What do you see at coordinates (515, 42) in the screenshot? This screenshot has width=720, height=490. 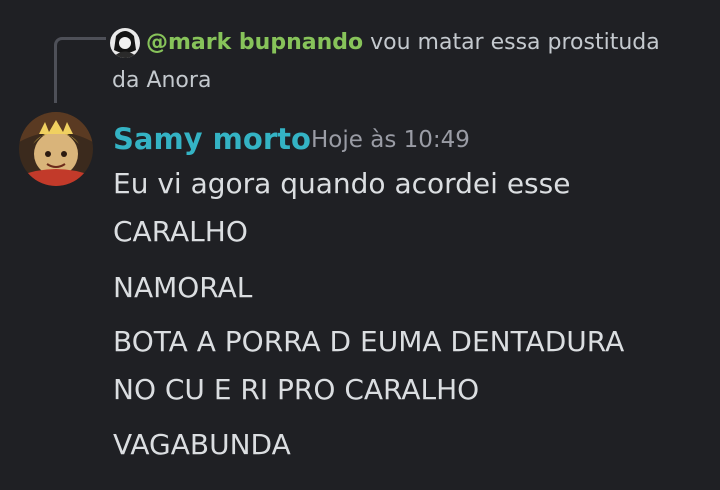 I see `reply-text: vou matar essa prostituda` at bounding box center [515, 42].